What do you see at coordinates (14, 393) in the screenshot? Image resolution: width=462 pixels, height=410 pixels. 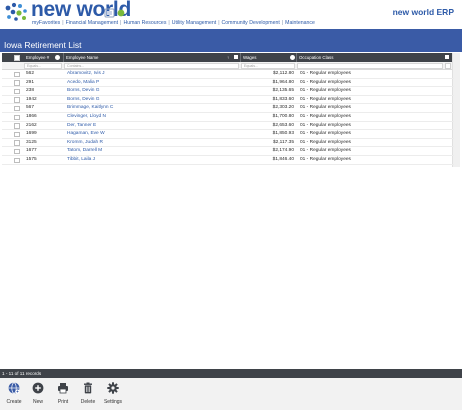 I see `create-button: Create` at bounding box center [14, 393].